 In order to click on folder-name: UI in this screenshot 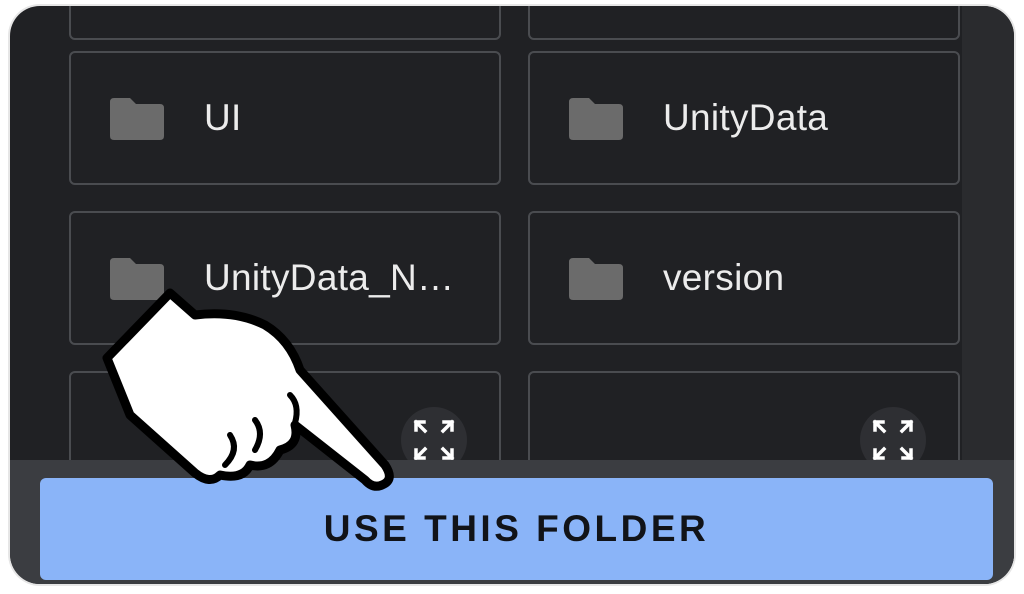, I will do `click(223, 117)`.